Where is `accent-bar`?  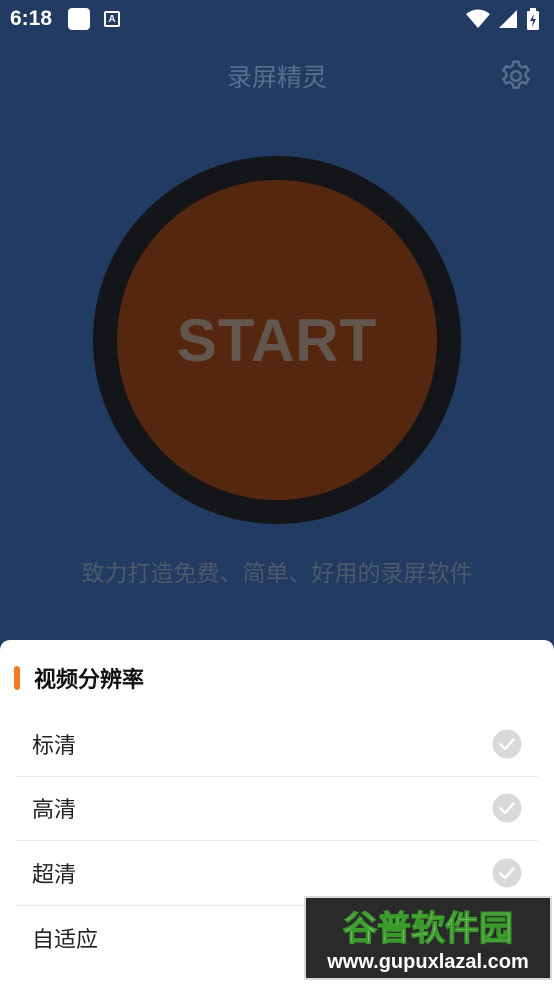
accent-bar is located at coordinates (17, 678).